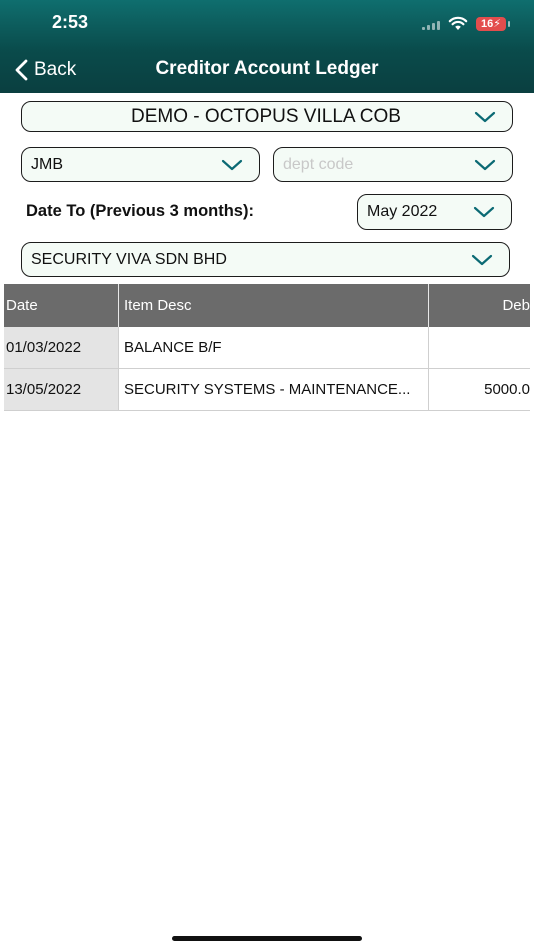  I want to click on home-indicator, so click(267, 938).